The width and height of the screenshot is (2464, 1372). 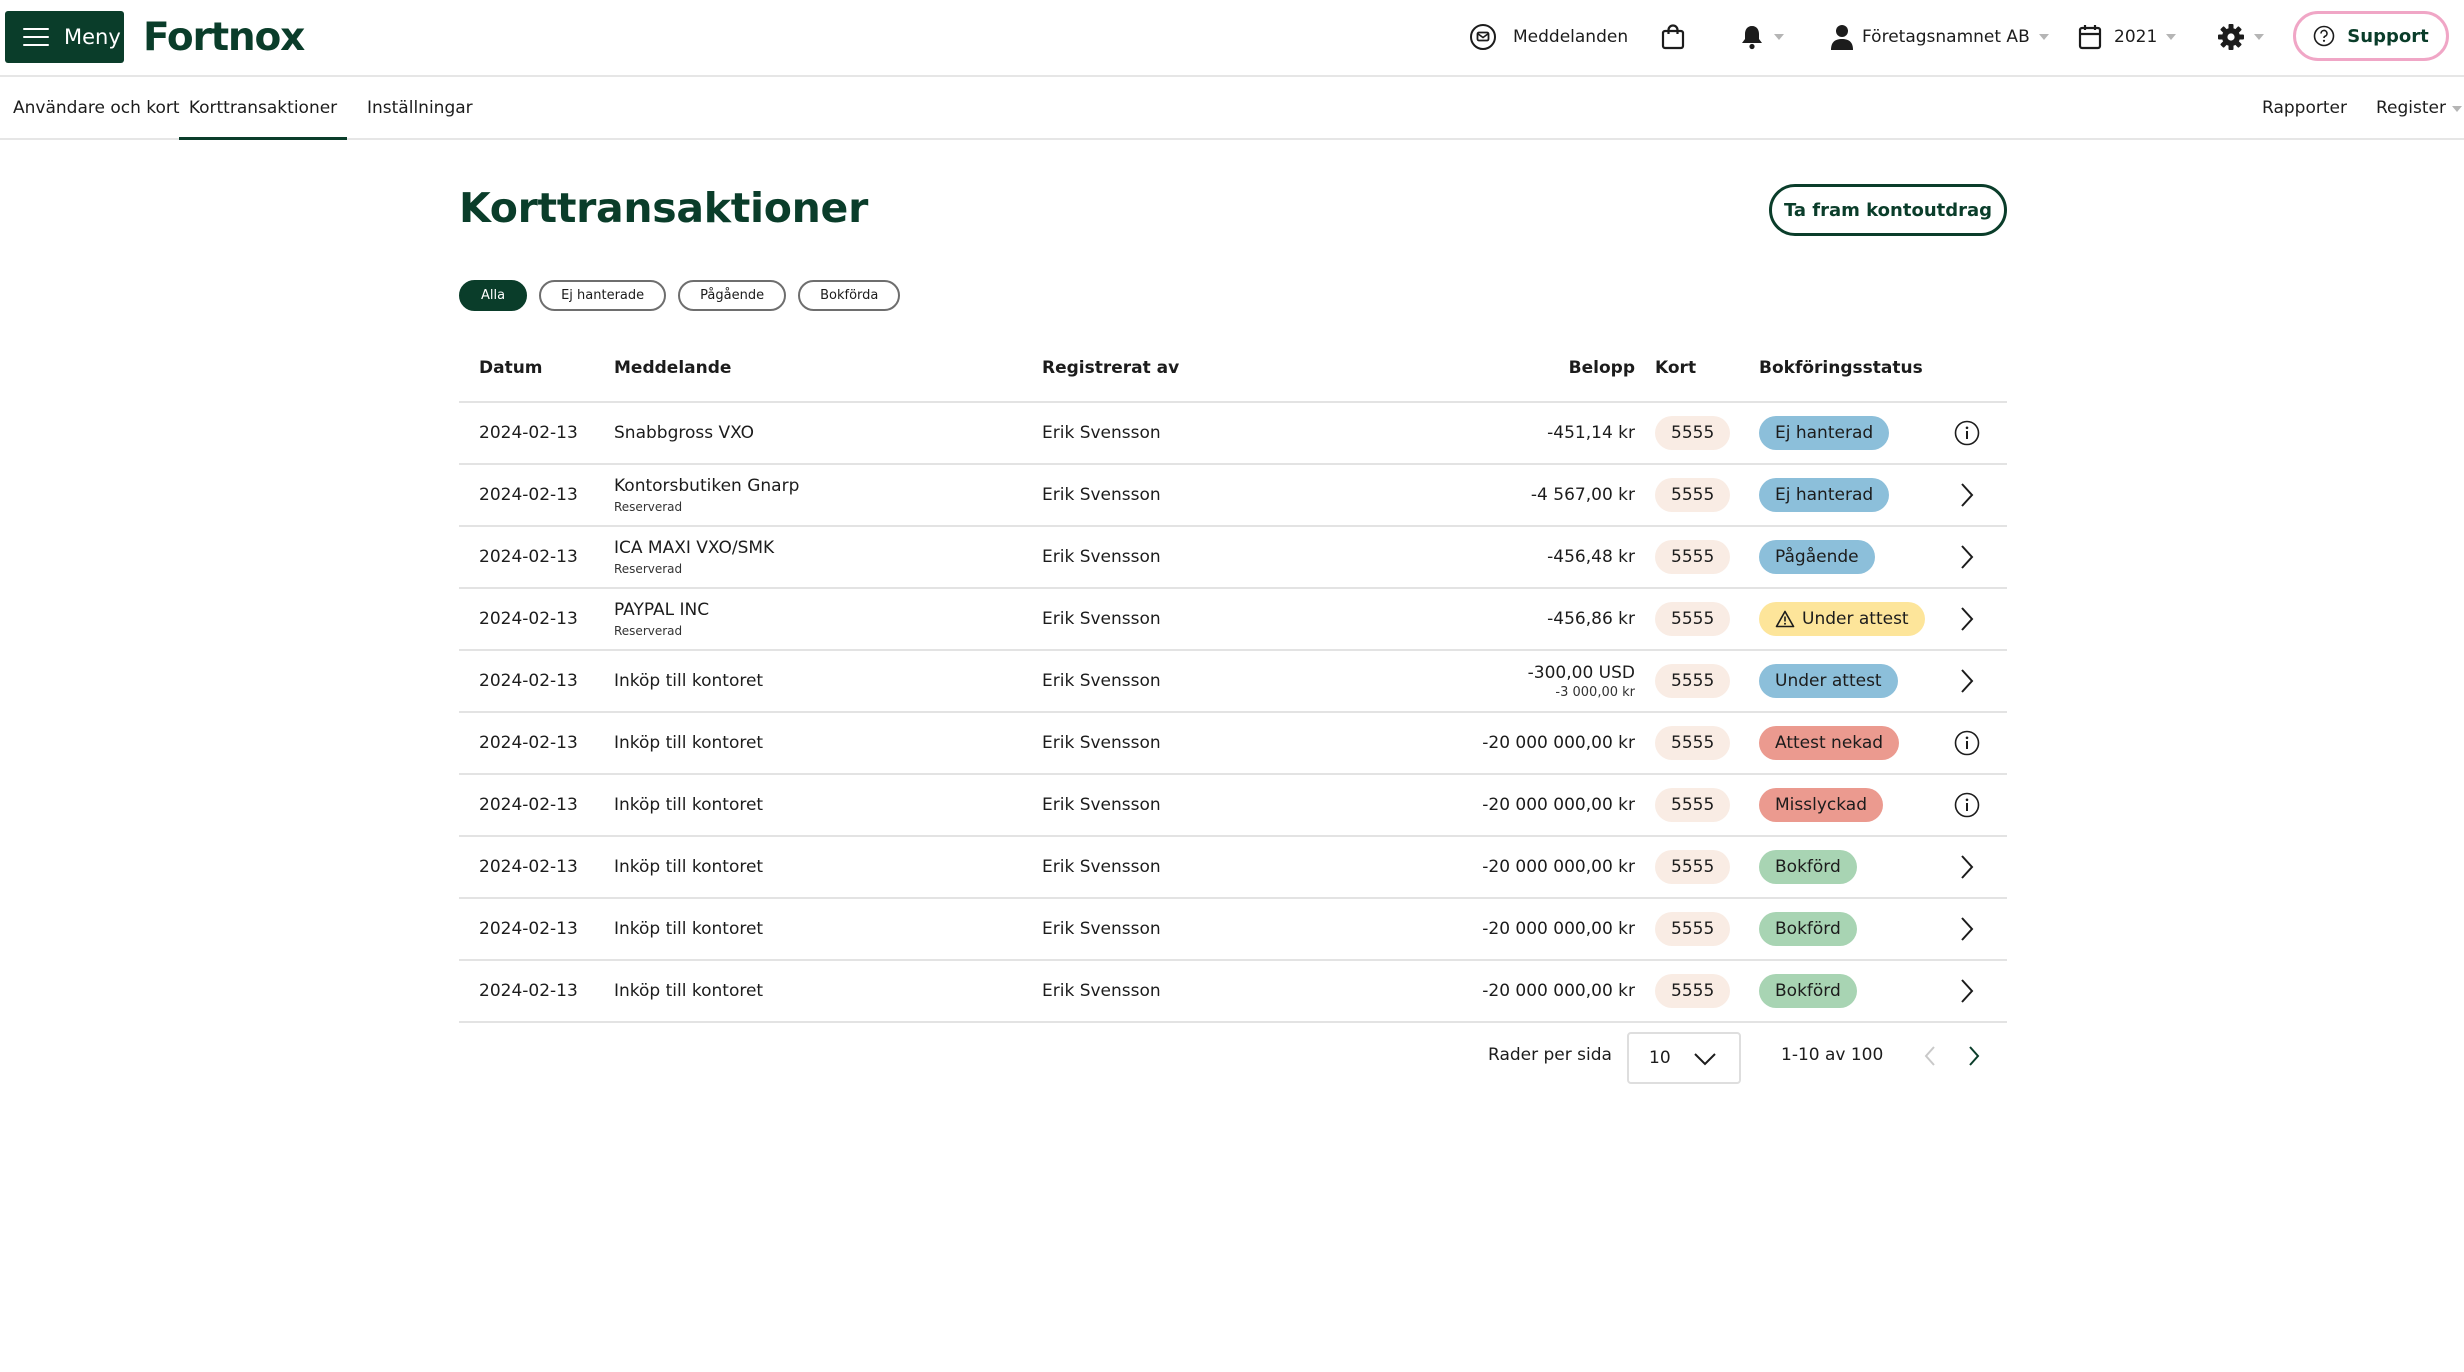 I want to click on year-selector: 2021, so click(x=2127, y=37).